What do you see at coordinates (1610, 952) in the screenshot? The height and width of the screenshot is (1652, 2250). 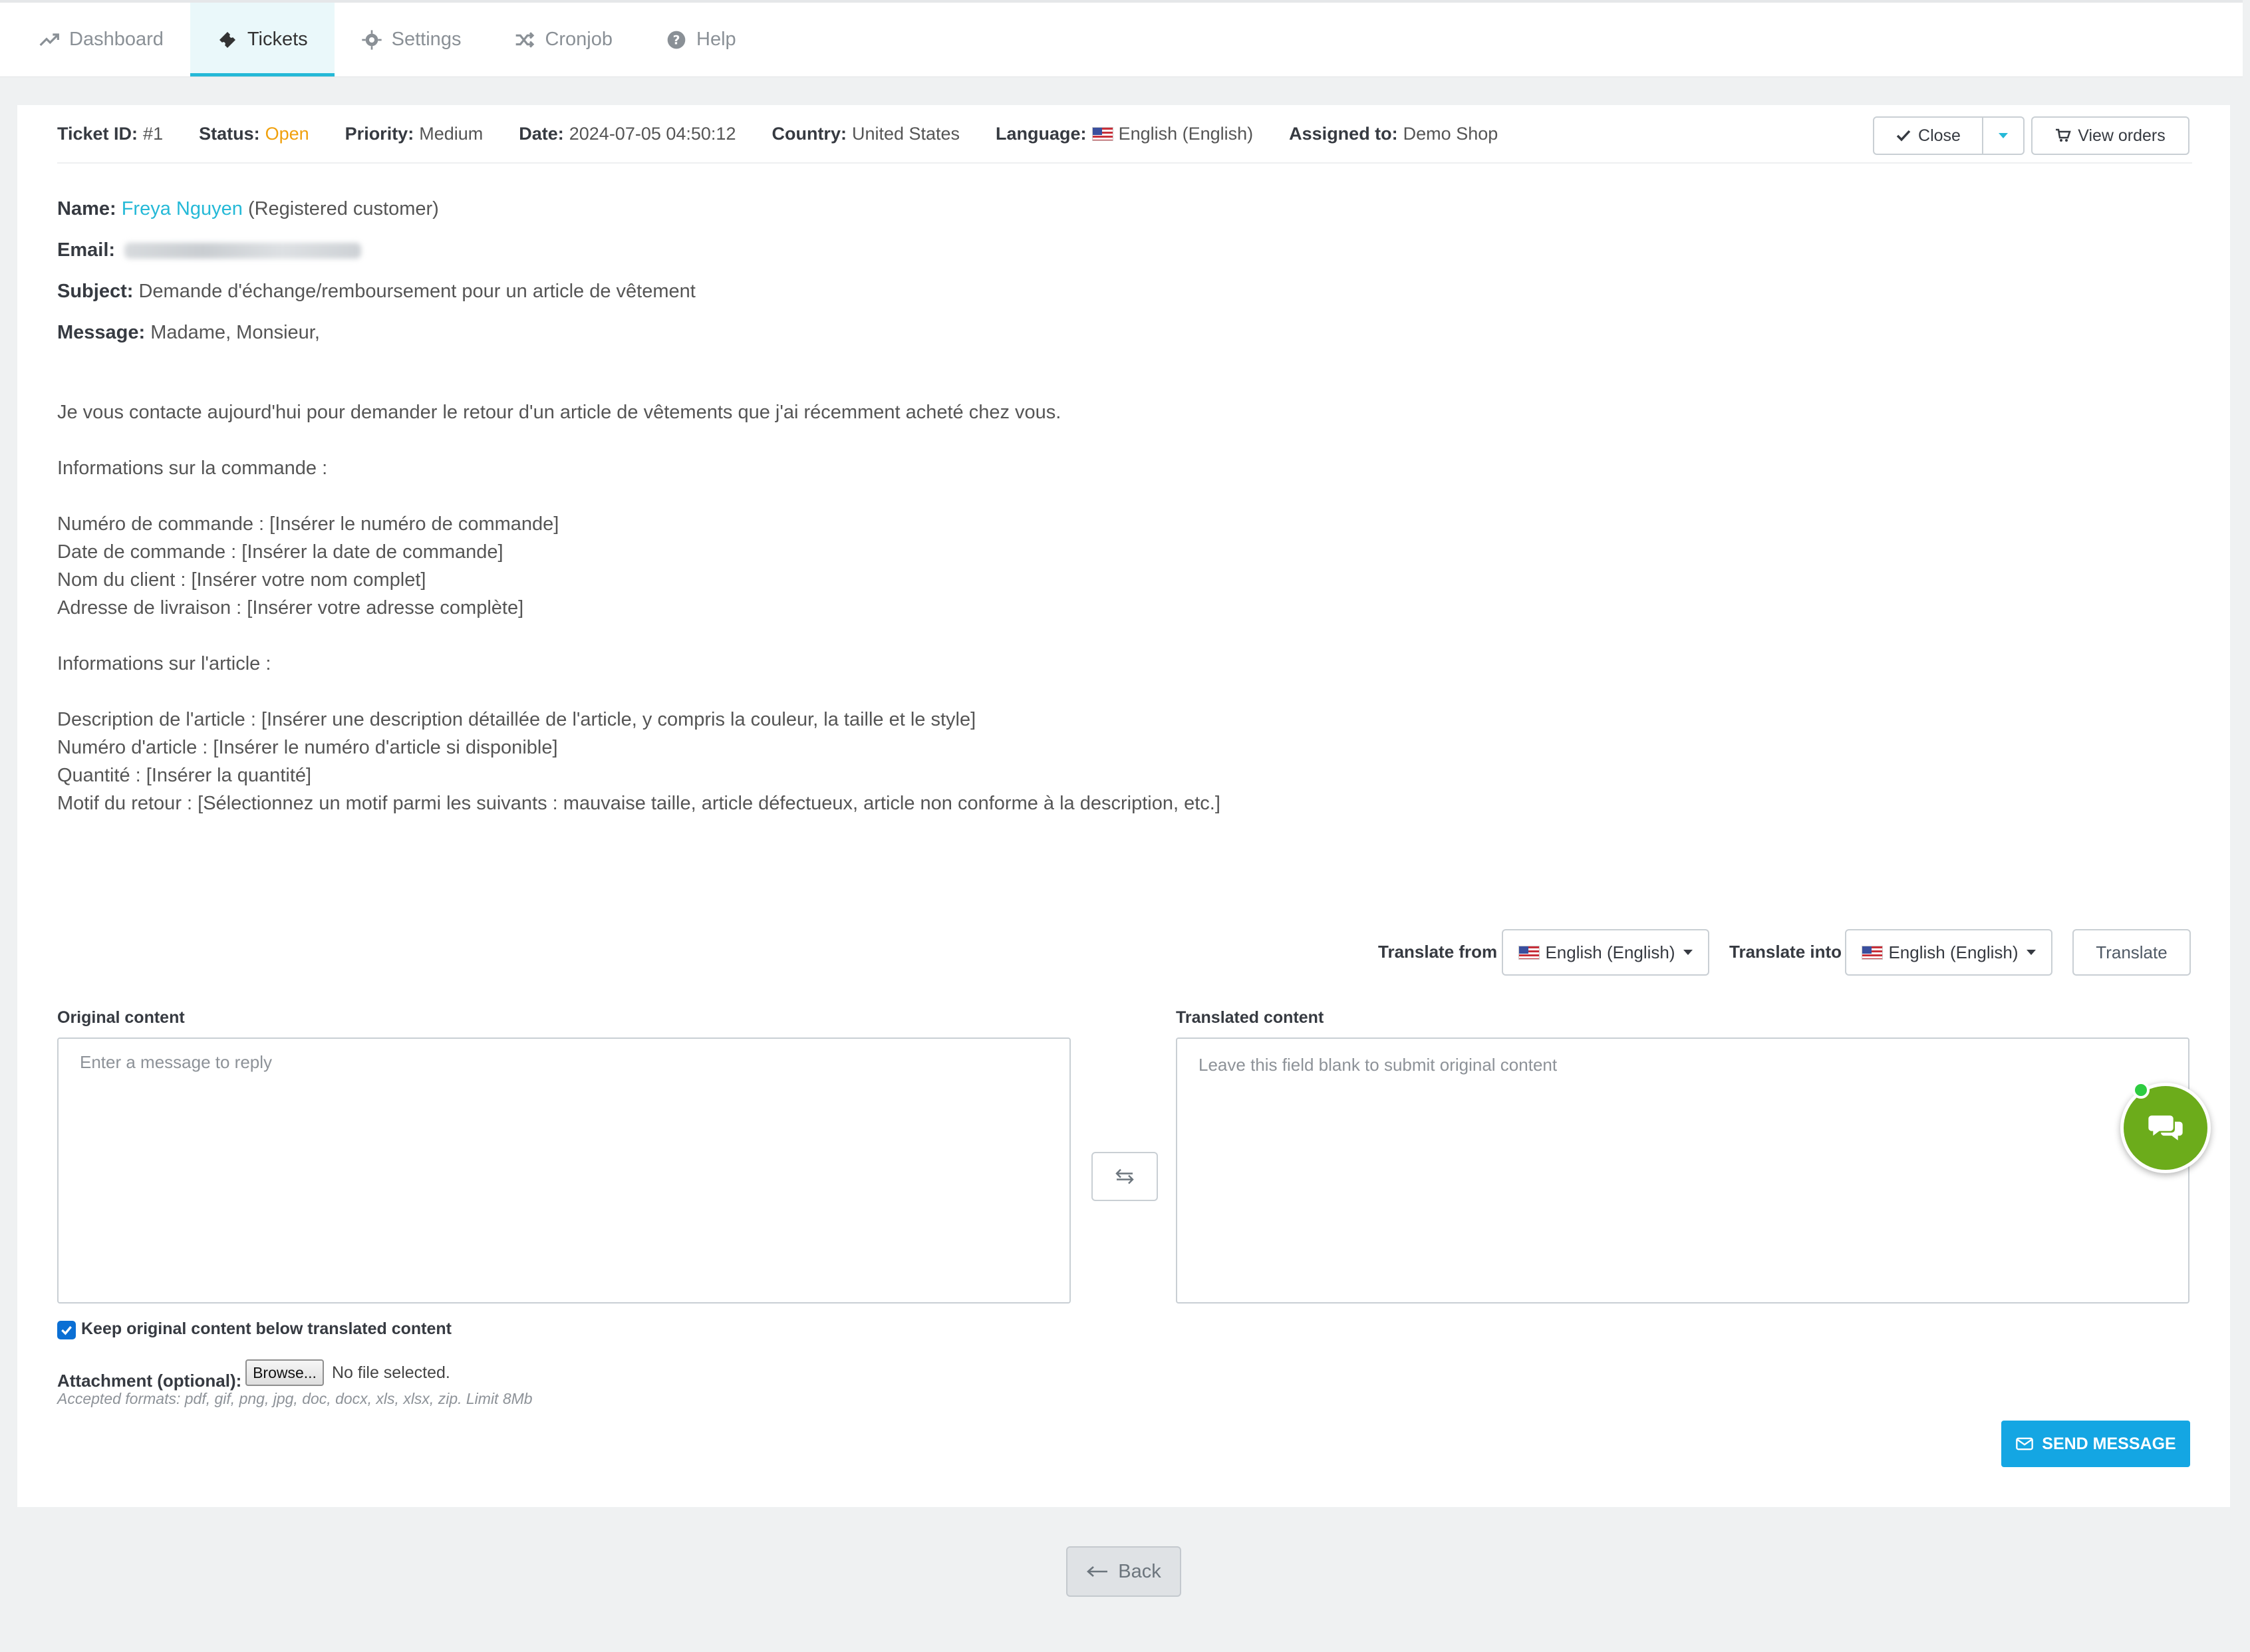 I see `translate-from-value: English (English)` at bounding box center [1610, 952].